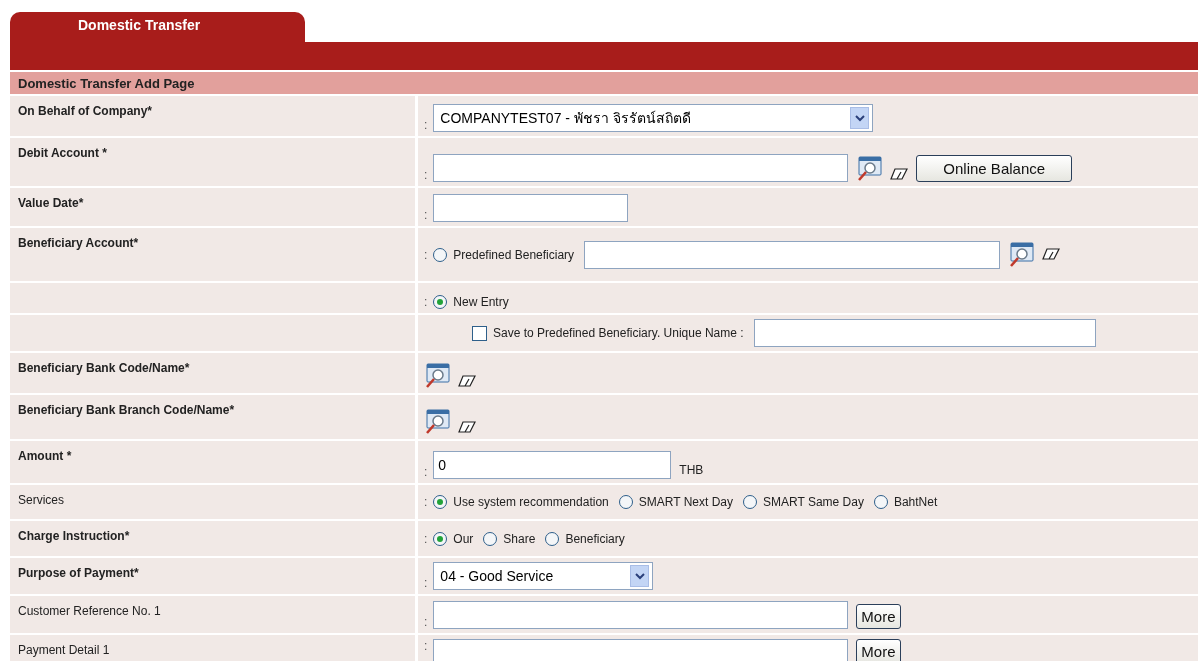  What do you see at coordinates (813, 502) in the screenshot?
I see `radio-label: SMART Same Day` at bounding box center [813, 502].